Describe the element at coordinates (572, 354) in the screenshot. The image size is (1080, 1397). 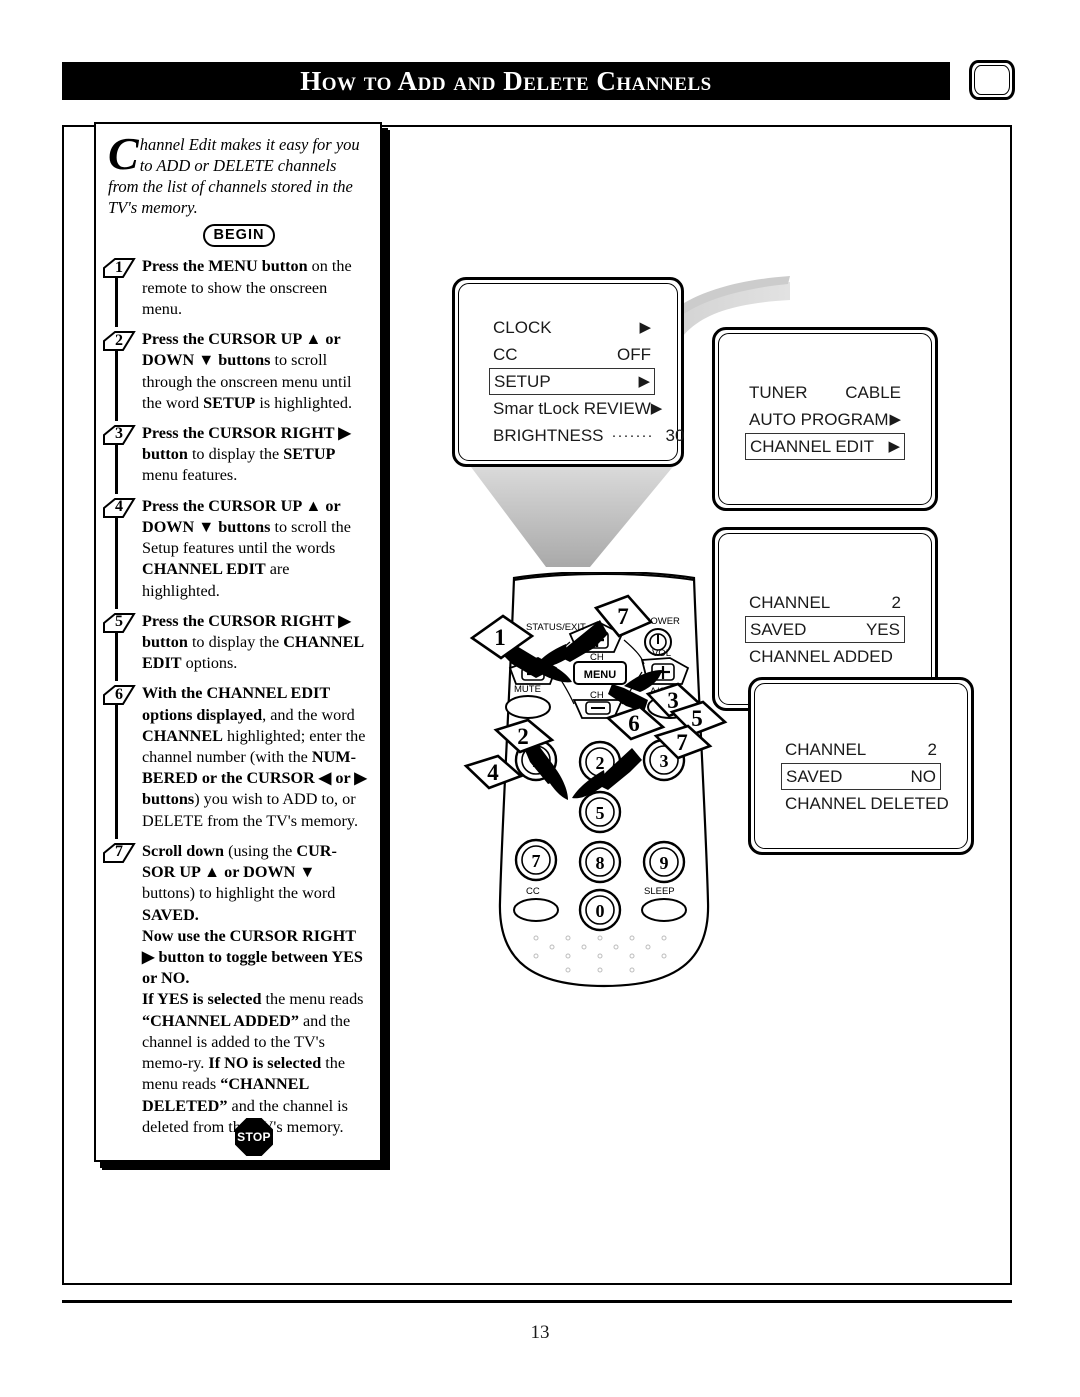
I see `menu-row: CC OFF` at that location.